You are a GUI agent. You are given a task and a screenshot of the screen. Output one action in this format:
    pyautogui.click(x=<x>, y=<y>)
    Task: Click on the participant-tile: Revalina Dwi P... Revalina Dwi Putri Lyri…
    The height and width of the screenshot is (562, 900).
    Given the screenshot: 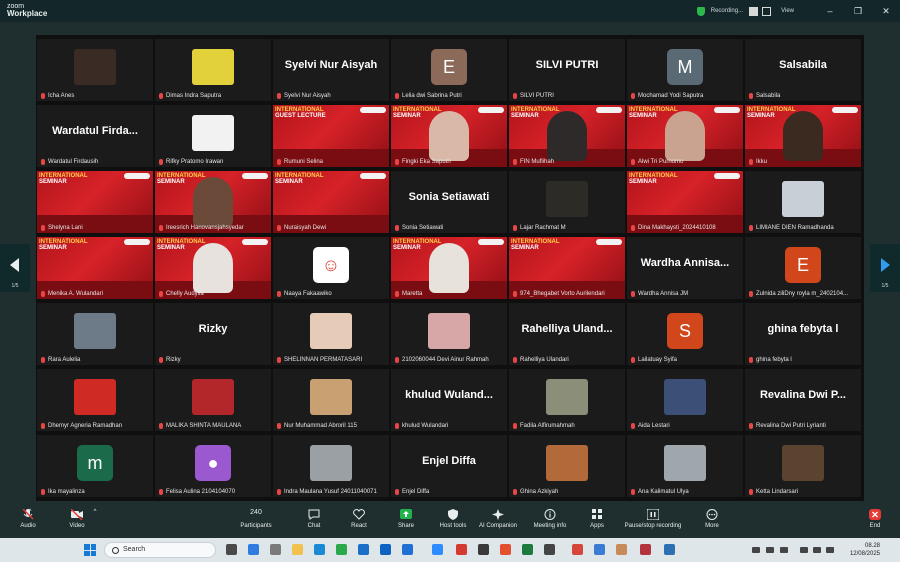 What is the action you would take?
    pyautogui.click(x=803, y=400)
    